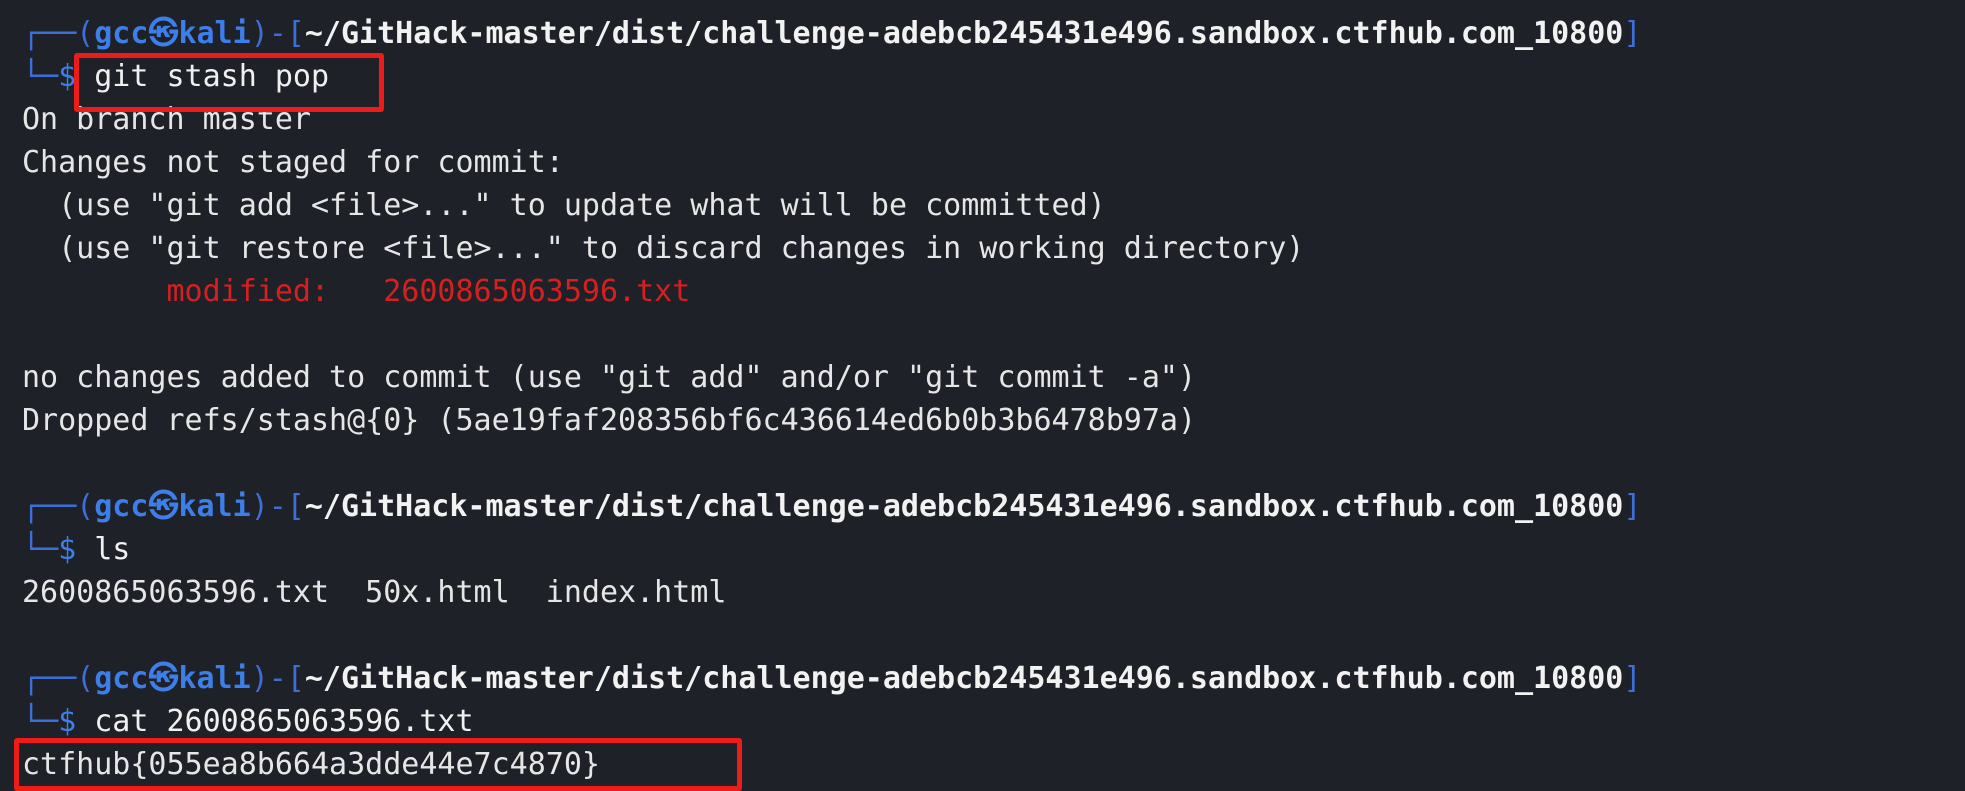 This screenshot has width=1965, height=791. What do you see at coordinates (229, 82) in the screenshot?
I see `command-highlight-box` at bounding box center [229, 82].